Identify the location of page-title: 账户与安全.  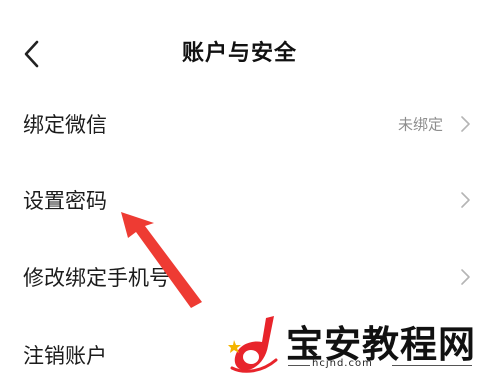
(239, 53).